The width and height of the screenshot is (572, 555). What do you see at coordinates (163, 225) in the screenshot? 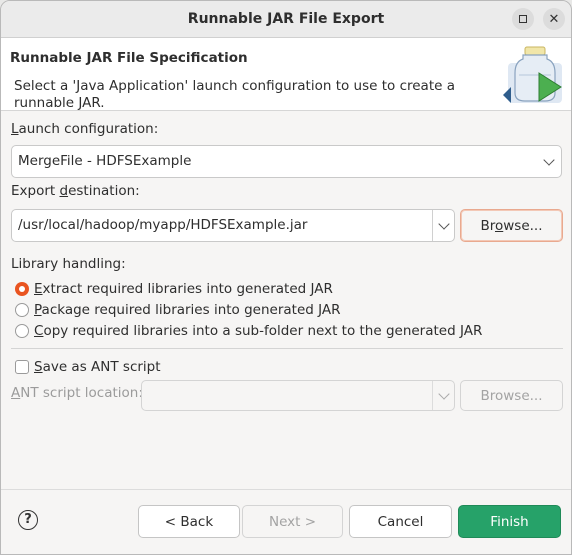
I see `export-destination-value: /usr/local/hadoop/myapp/HDFSExample.jar` at bounding box center [163, 225].